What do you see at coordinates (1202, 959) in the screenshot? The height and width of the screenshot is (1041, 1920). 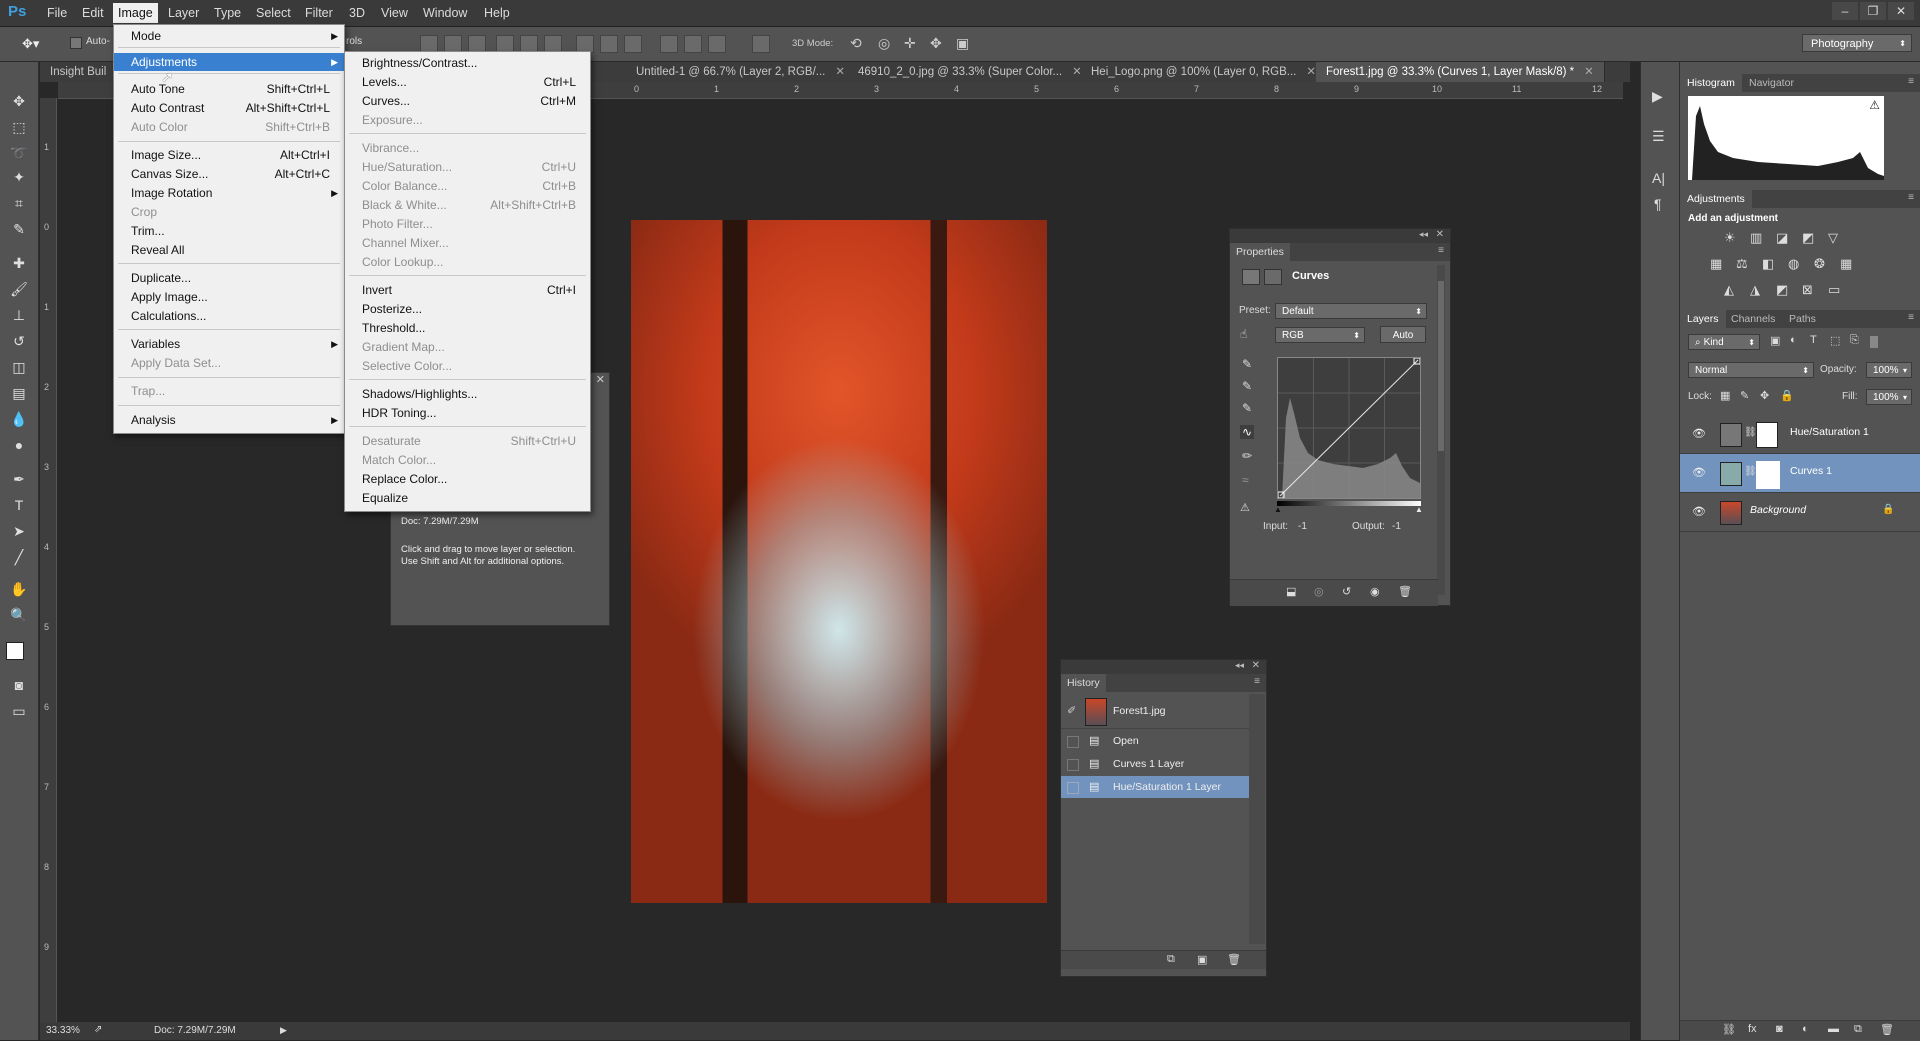 I see `camera-icon: ▣` at bounding box center [1202, 959].